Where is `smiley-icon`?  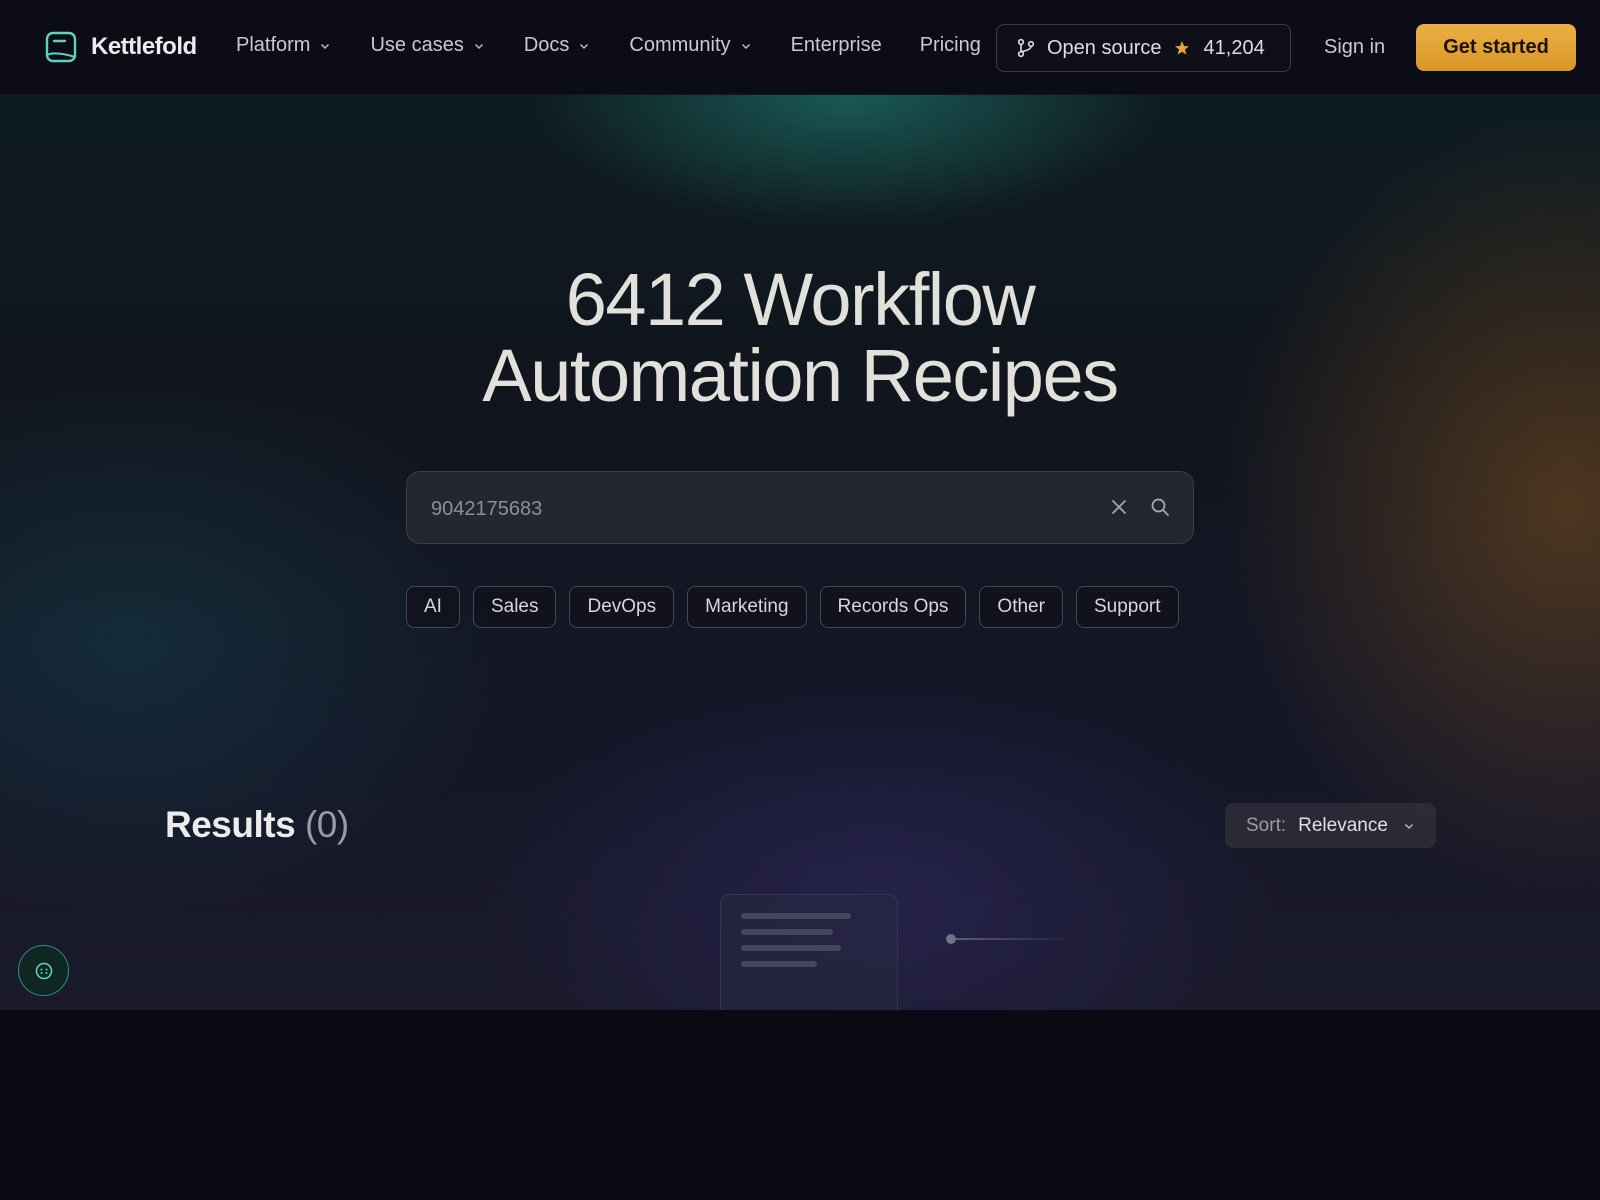
smiley-icon is located at coordinates (43, 970).